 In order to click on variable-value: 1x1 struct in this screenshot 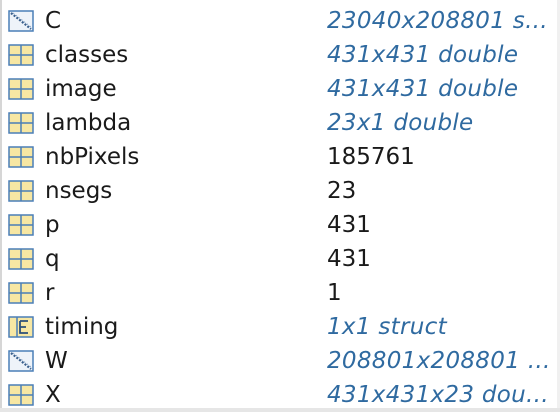, I will do `click(387, 327)`.